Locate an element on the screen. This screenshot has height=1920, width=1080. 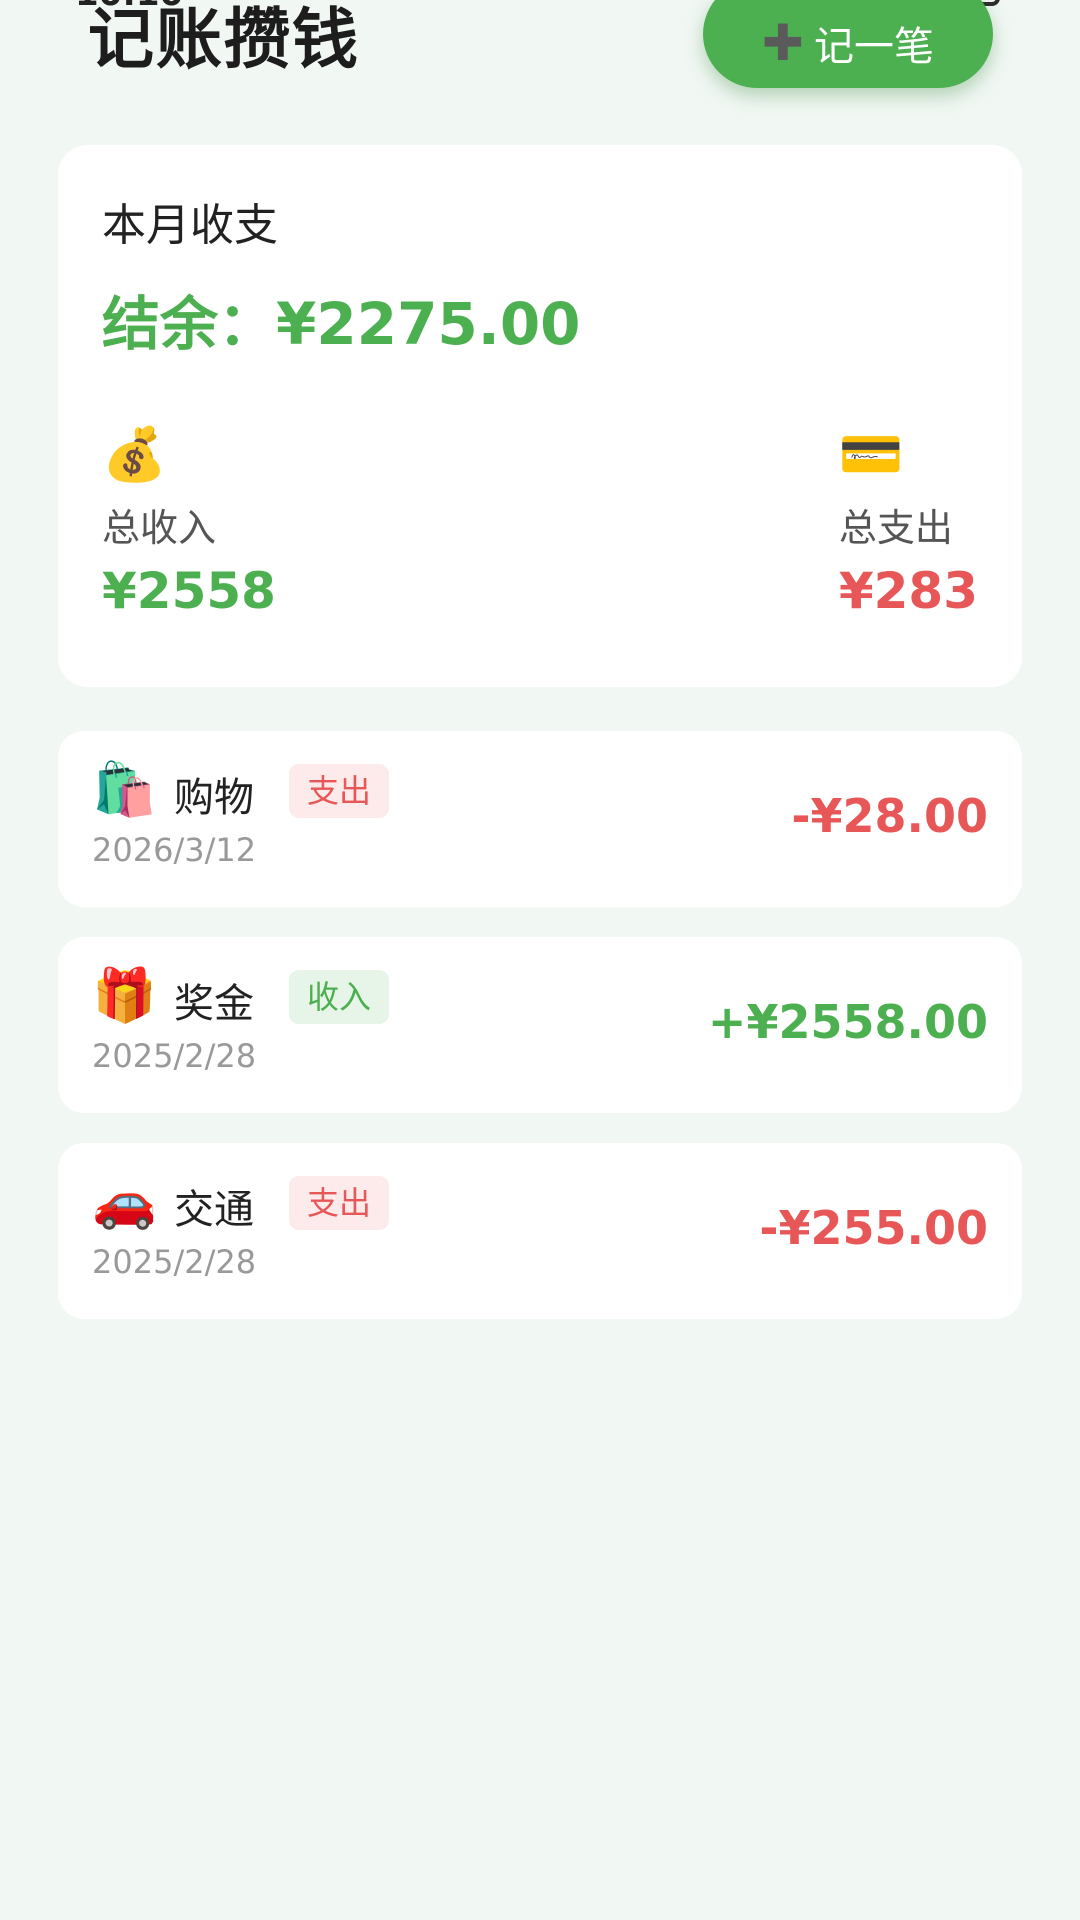
total-income-label: 总收入 is located at coordinates (159, 528).